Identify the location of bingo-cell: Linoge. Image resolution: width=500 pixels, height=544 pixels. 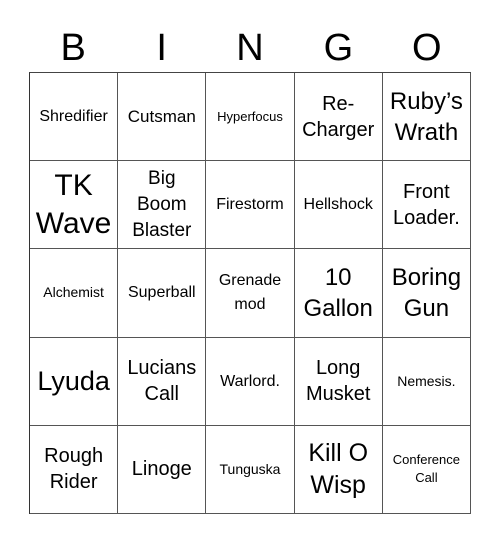
(162, 469).